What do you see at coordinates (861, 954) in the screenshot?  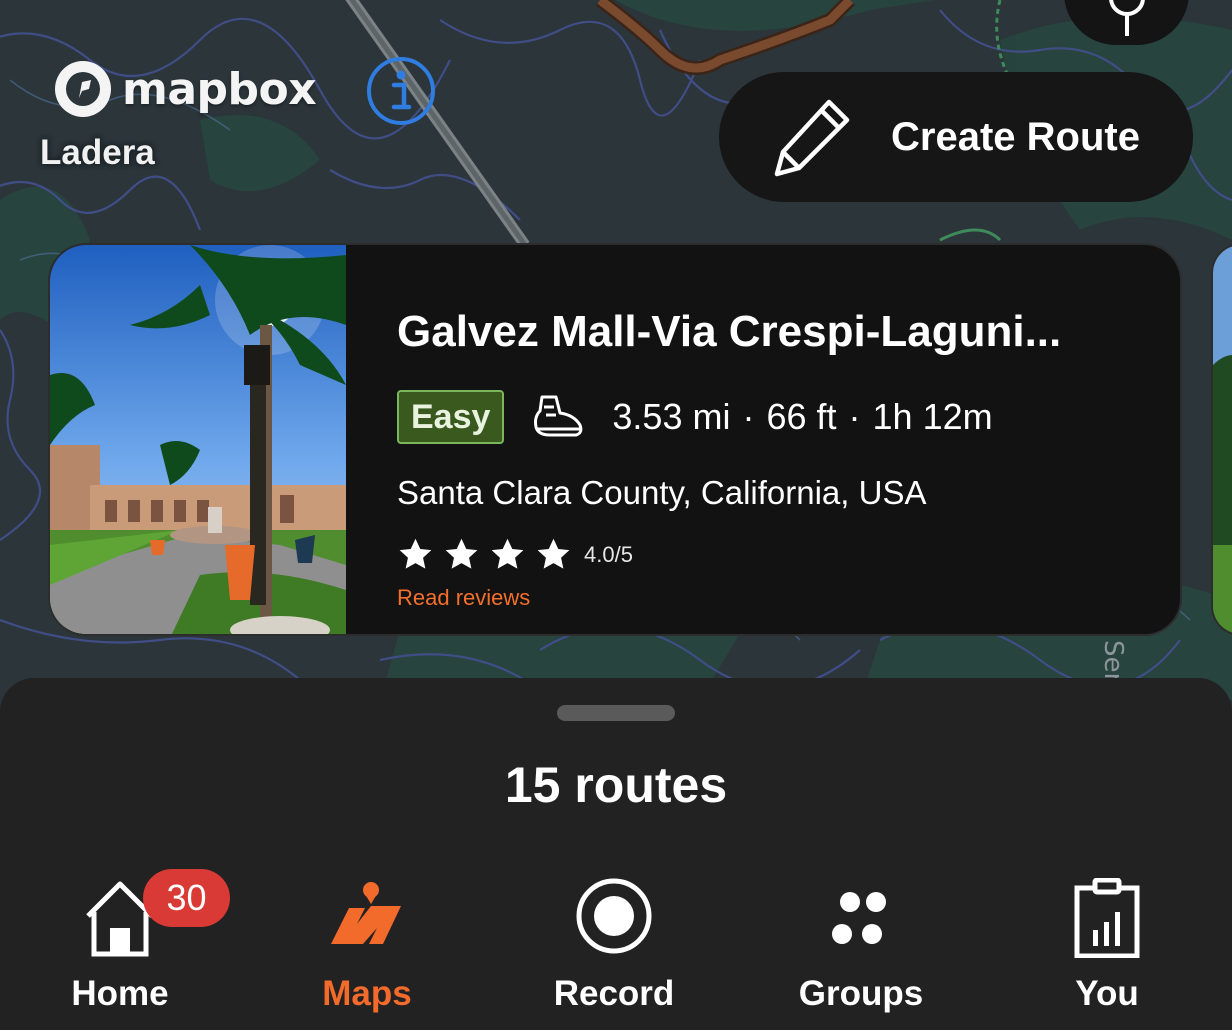 I see `tab-groups: Groups` at bounding box center [861, 954].